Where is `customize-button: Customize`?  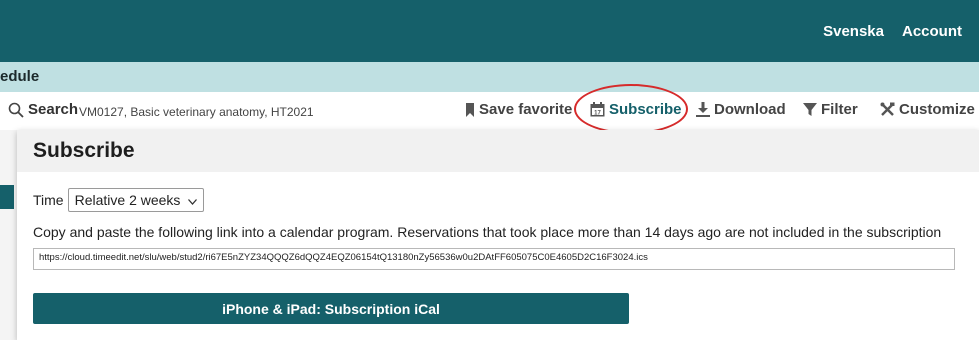
customize-button: Customize is located at coordinates (927, 109).